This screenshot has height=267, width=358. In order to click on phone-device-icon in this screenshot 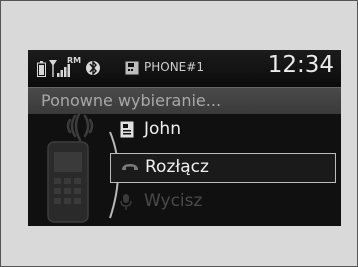, I will do `click(132, 68)`.